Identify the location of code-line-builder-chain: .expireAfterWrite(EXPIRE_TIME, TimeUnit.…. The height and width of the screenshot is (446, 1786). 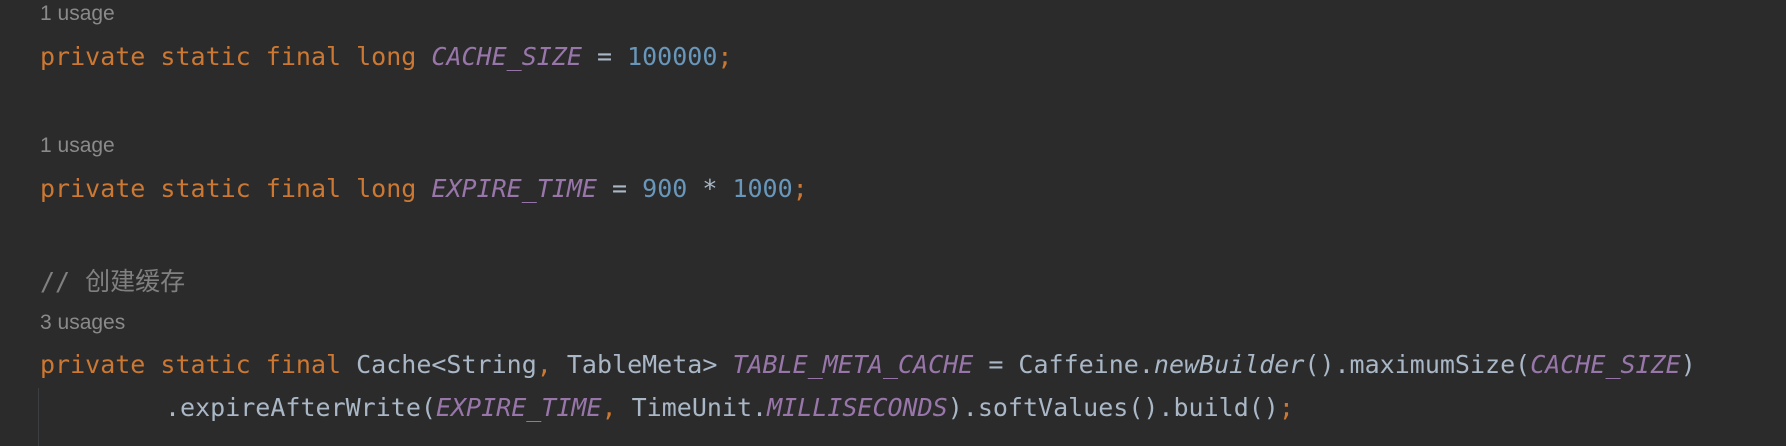
(729, 407).